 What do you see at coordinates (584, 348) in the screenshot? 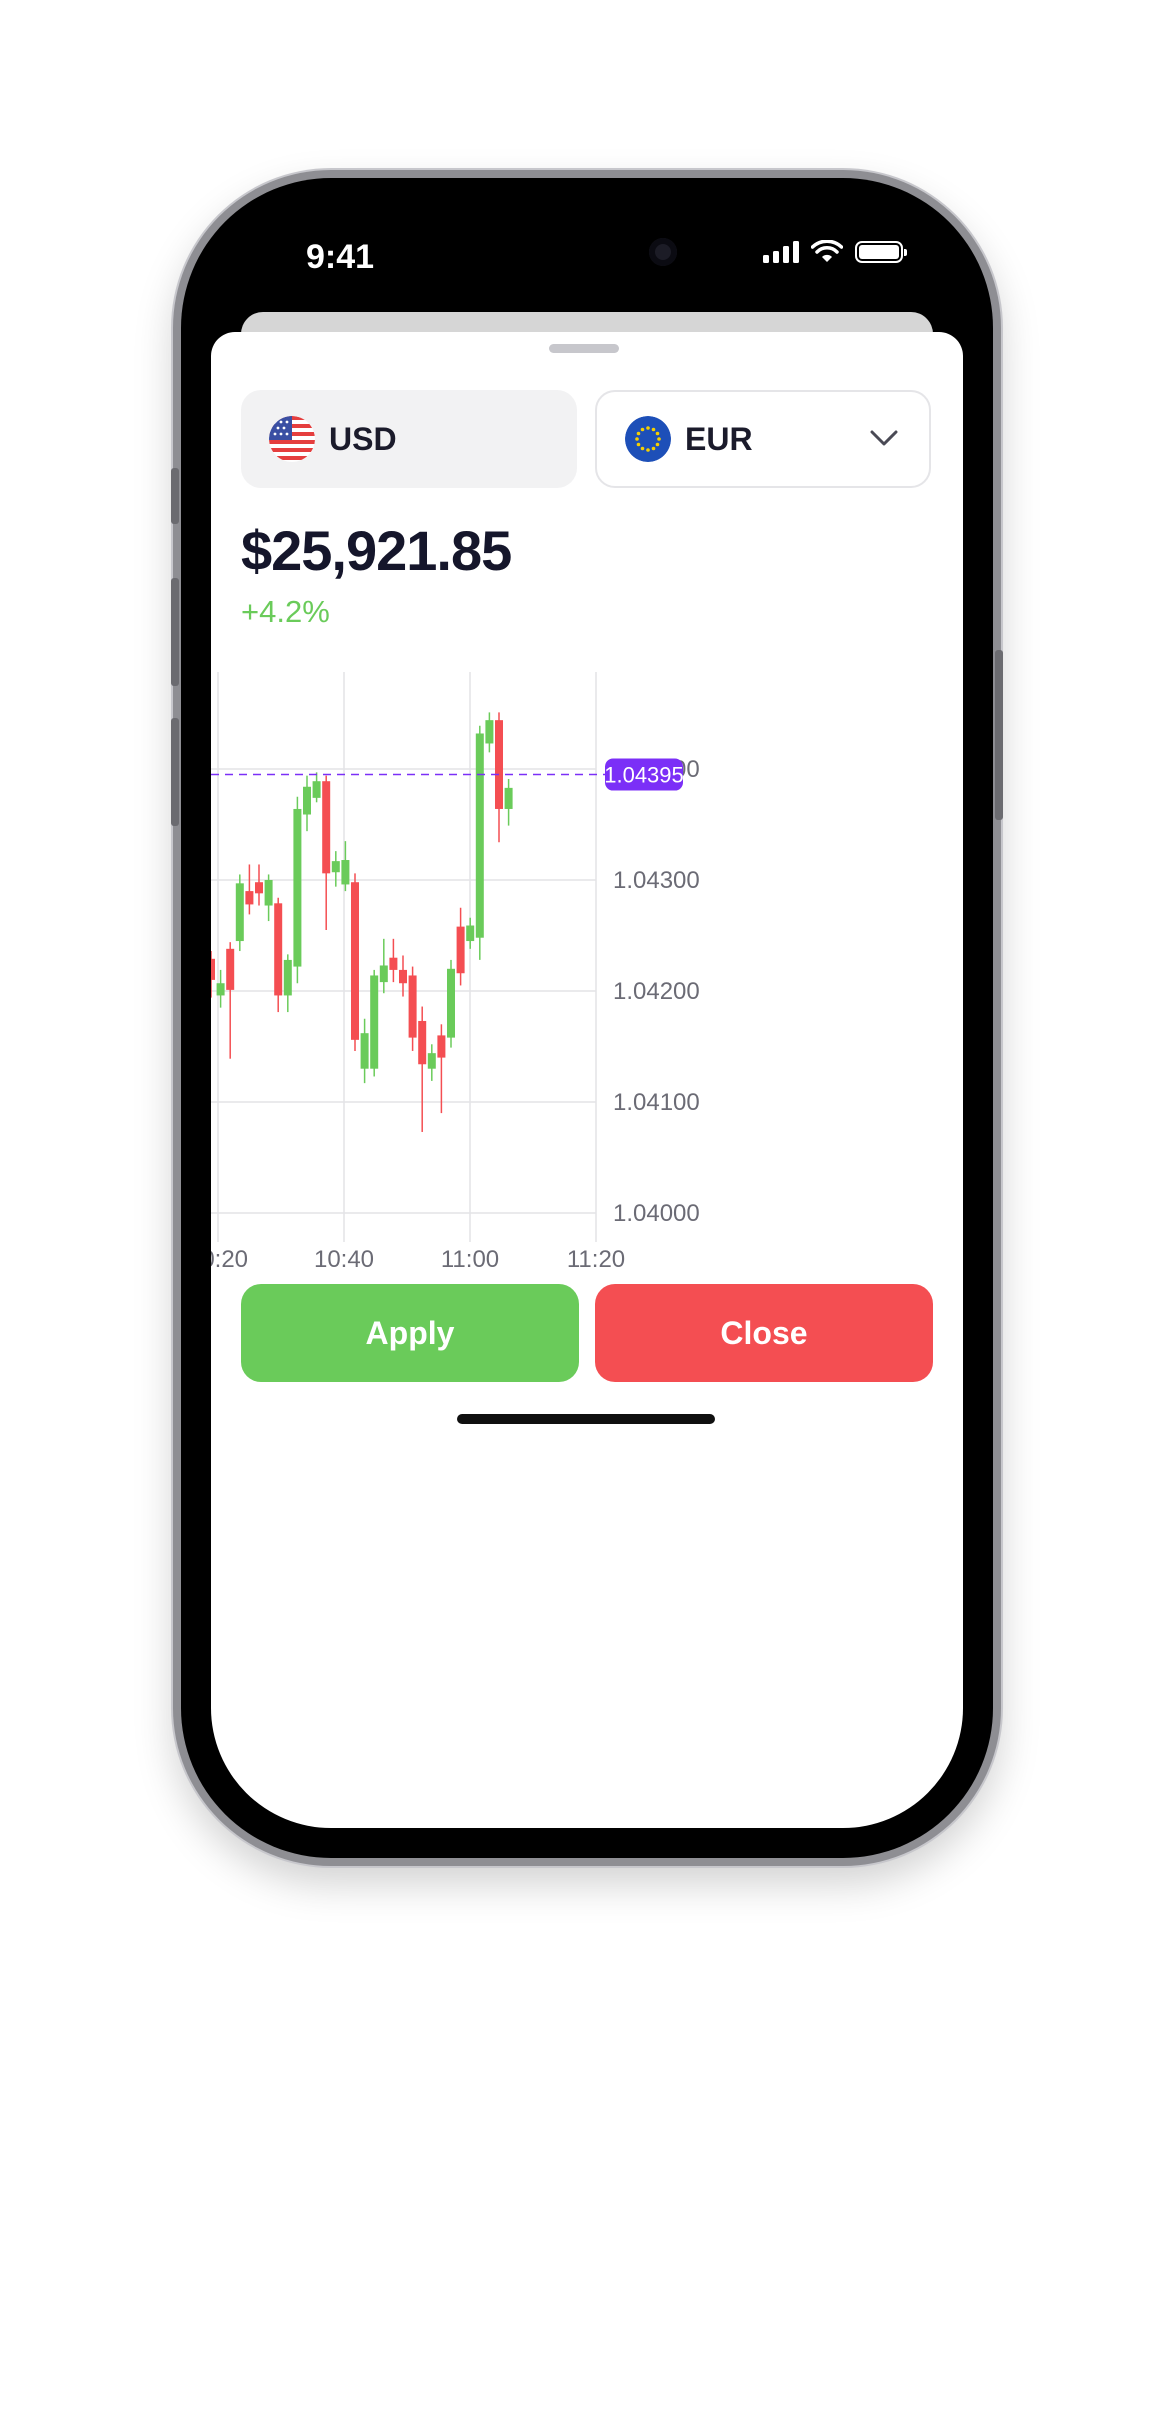
I see `sheet-grabber` at bounding box center [584, 348].